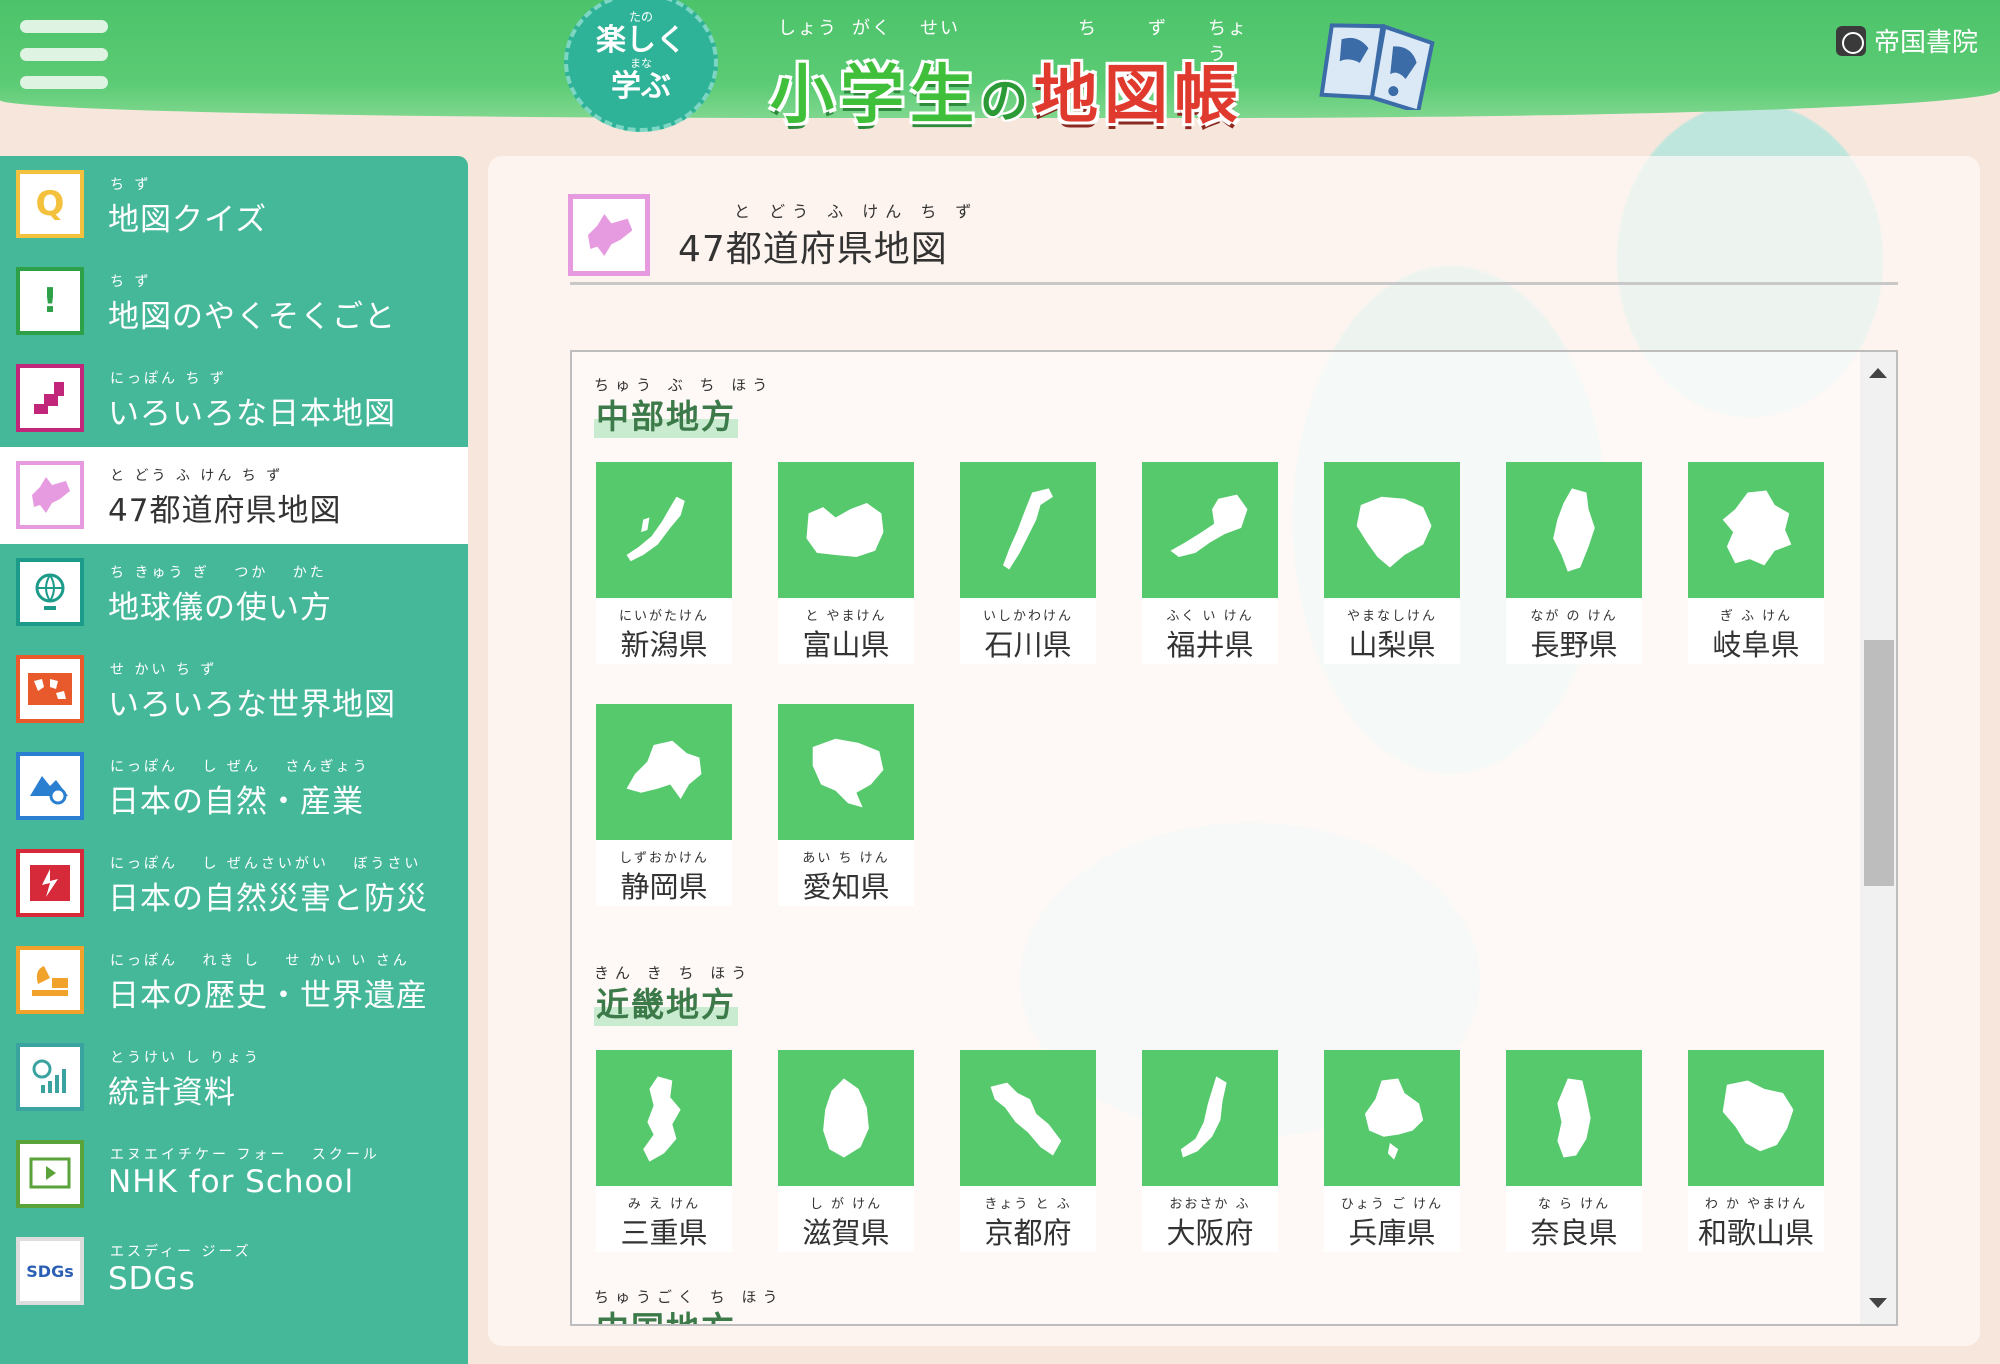  Describe the element at coordinates (234, 301) in the screenshot. I see `sidebar-item-map-rules: ! ち ず 地図のやくそくごと` at that location.